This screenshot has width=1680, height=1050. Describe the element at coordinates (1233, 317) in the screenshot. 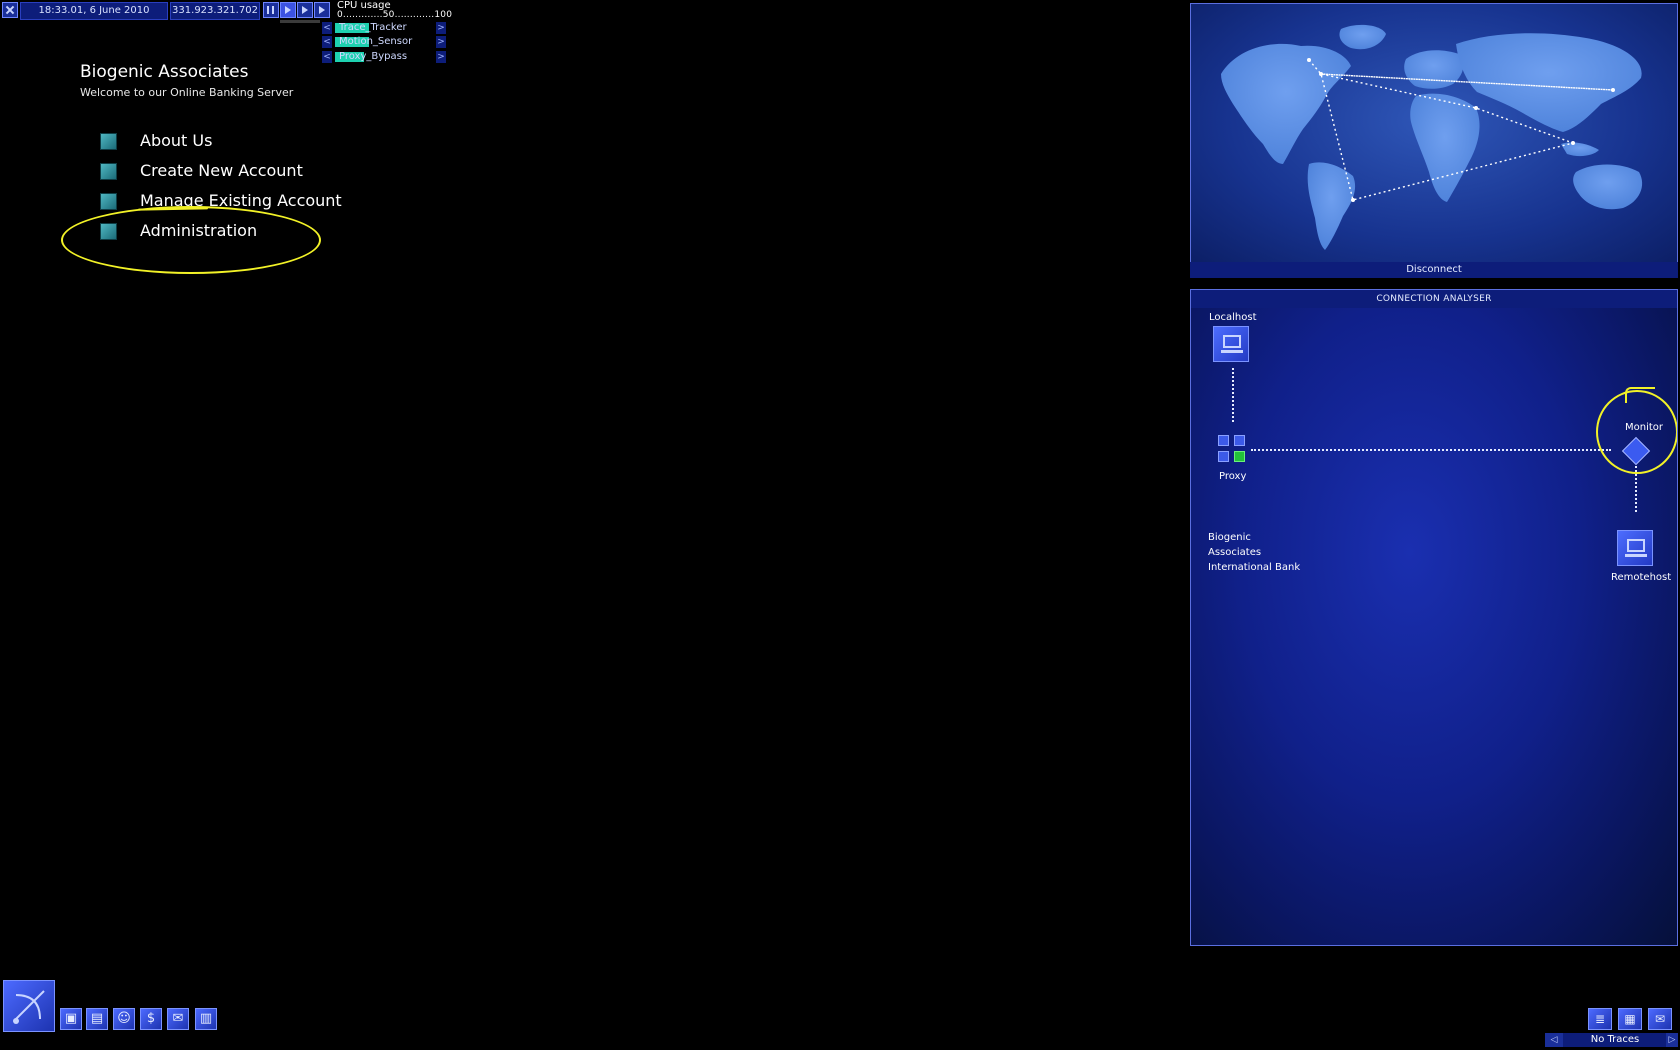

I see `localhost-label: Localhost` at that location.